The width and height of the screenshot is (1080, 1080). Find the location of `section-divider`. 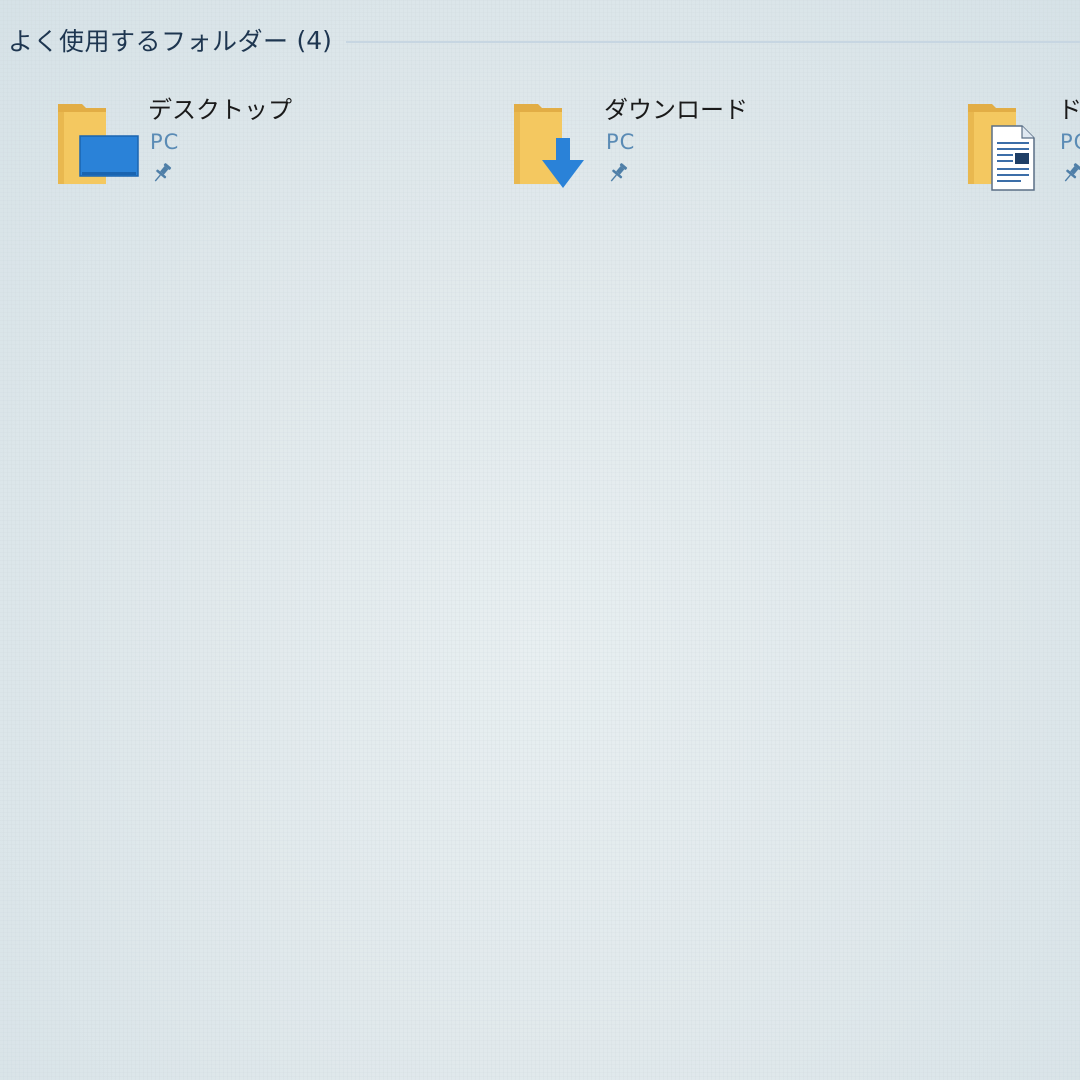

section-divider is located at coordinates (712, 42).